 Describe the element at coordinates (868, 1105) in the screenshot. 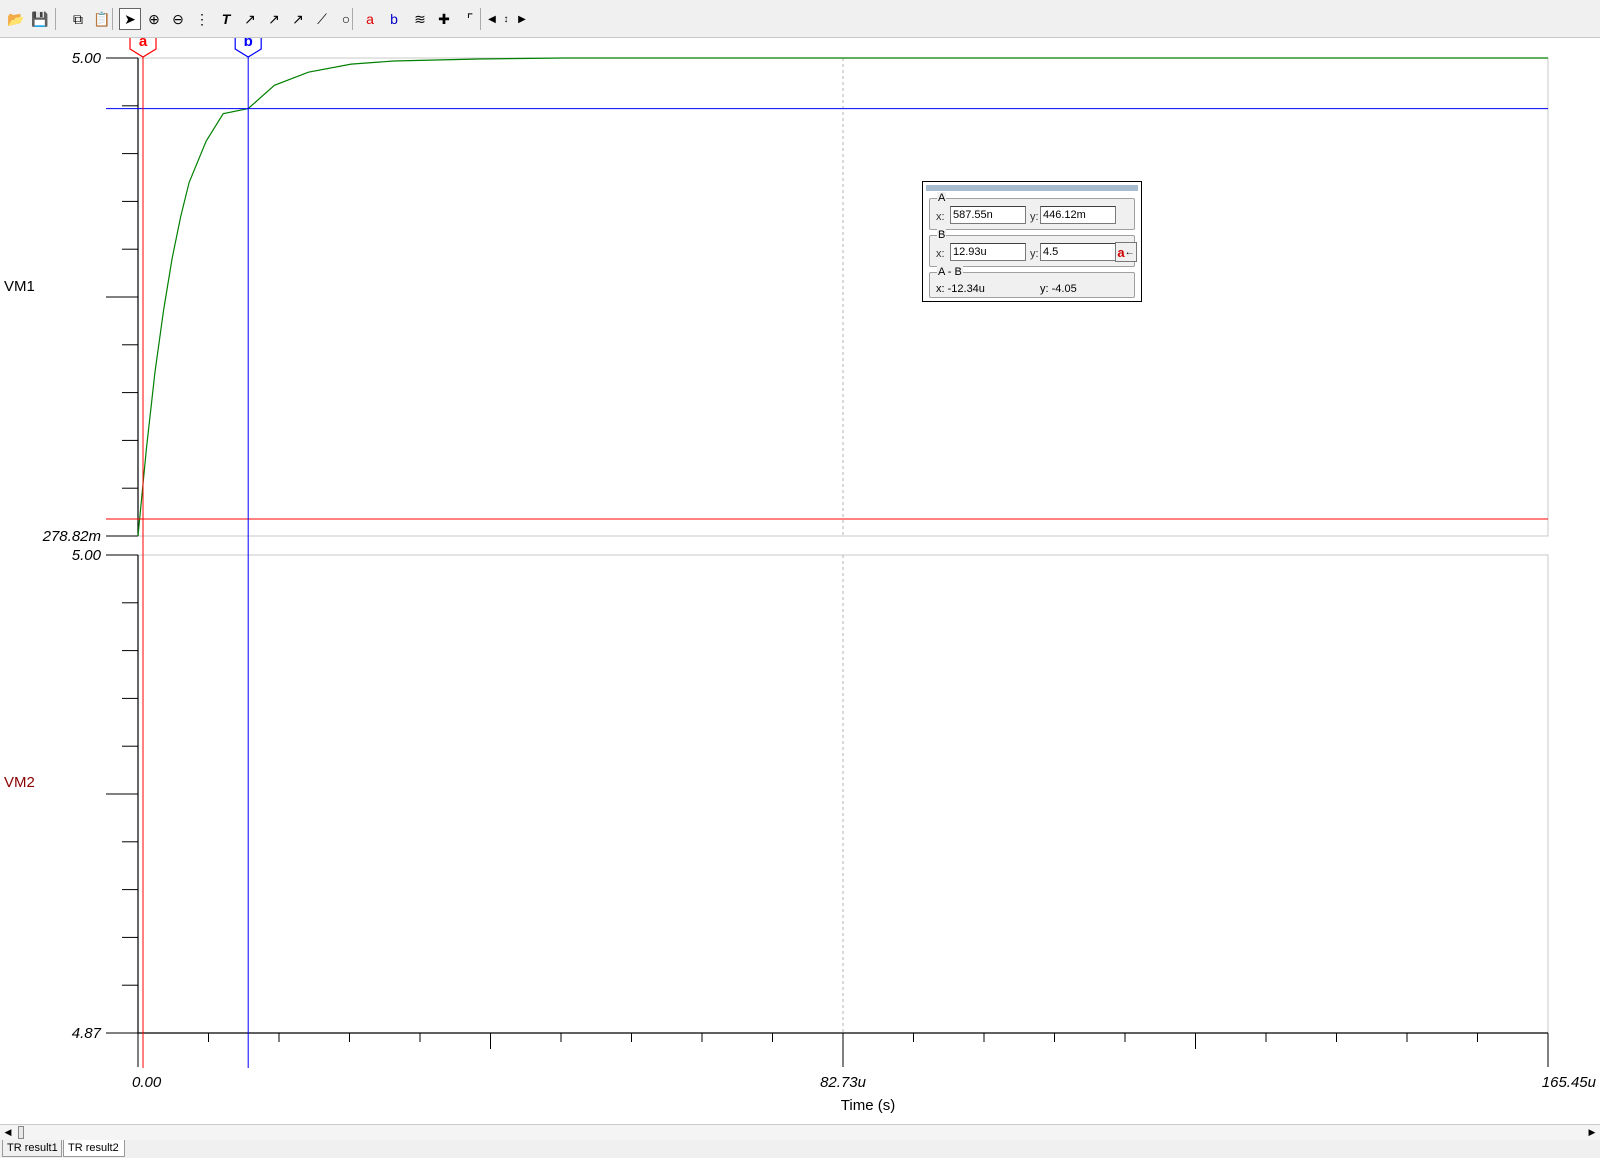

I see `x-axis-label: Time (s)` at that location.